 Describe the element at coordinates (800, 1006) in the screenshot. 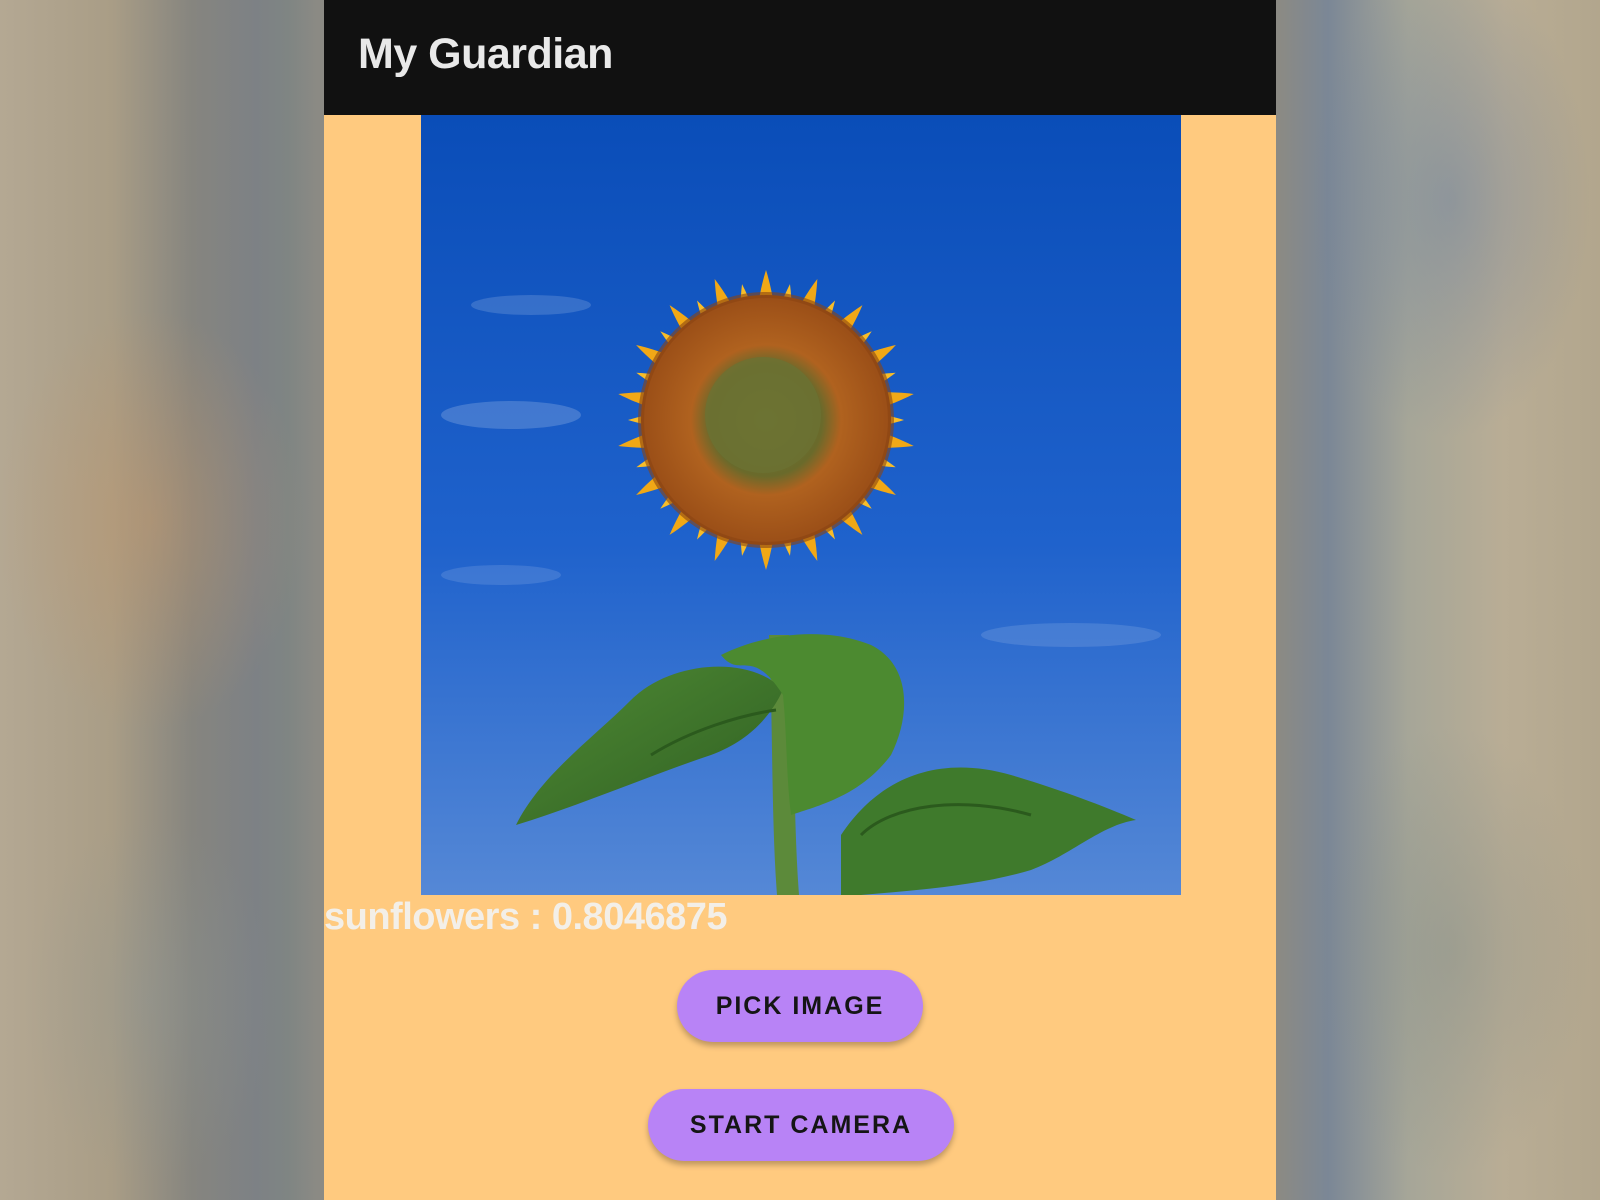

I see `pick-image-button: PICK IMAGE` at that location.